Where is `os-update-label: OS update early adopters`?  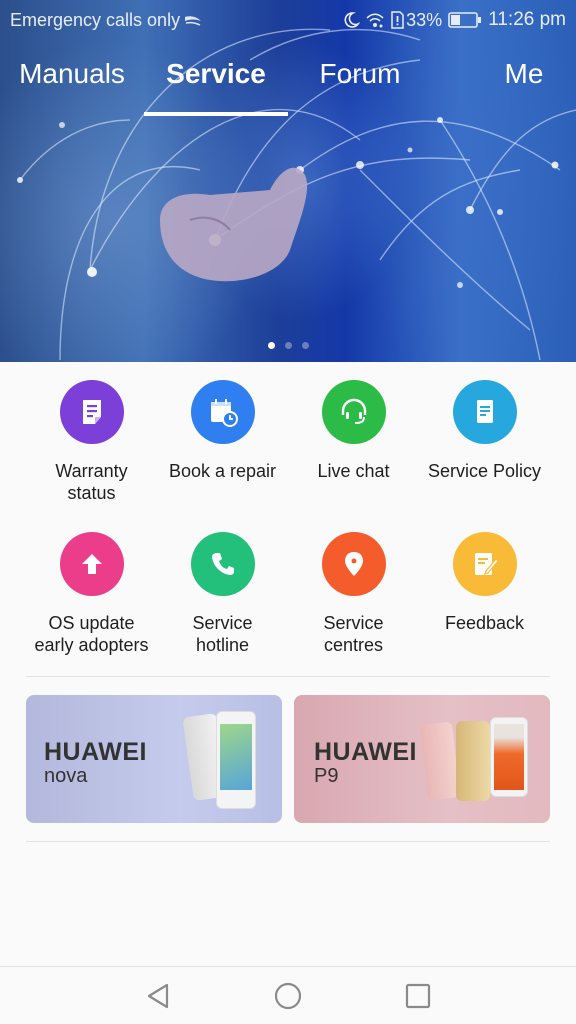 os-update-label: OS update early adopters is located at coordinates (91, 634).